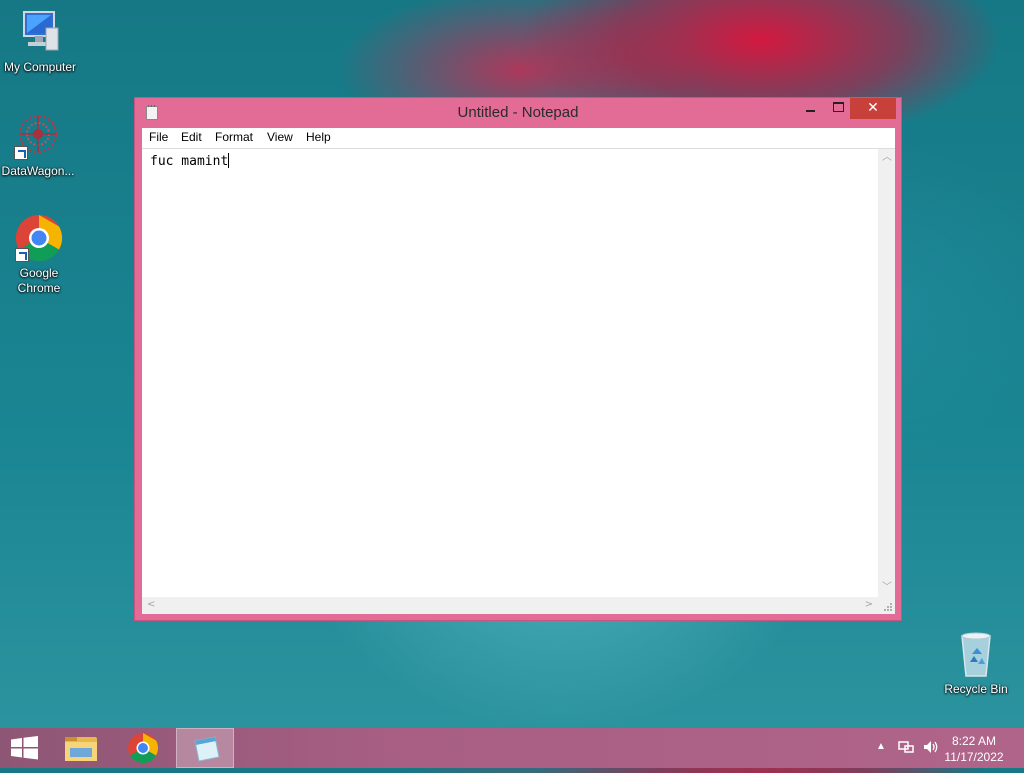 The image size is (1024, 773). I want to click on menu-file: File, so click(158, 137).